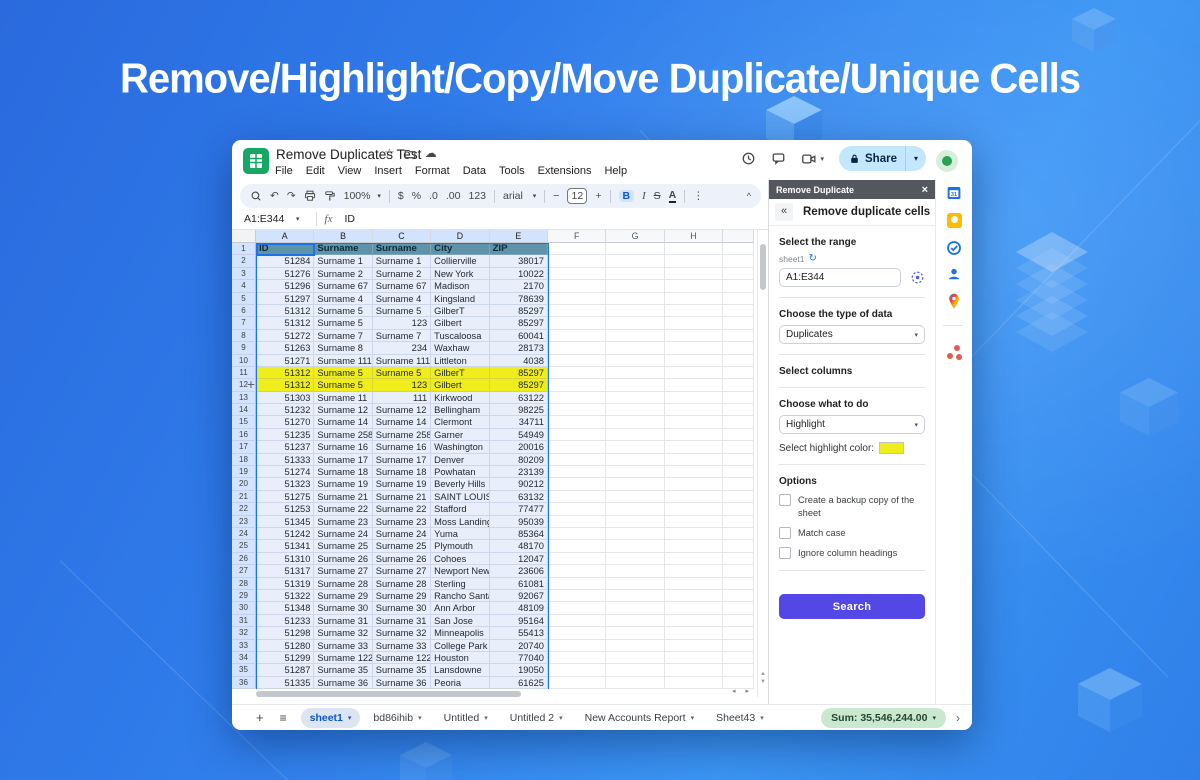 Image resolution: width=1200 pixels, height=780 pixels. Describe the element at coordinates (460, 298) in the screenshot. I see `cell: Kingsland` at that location.